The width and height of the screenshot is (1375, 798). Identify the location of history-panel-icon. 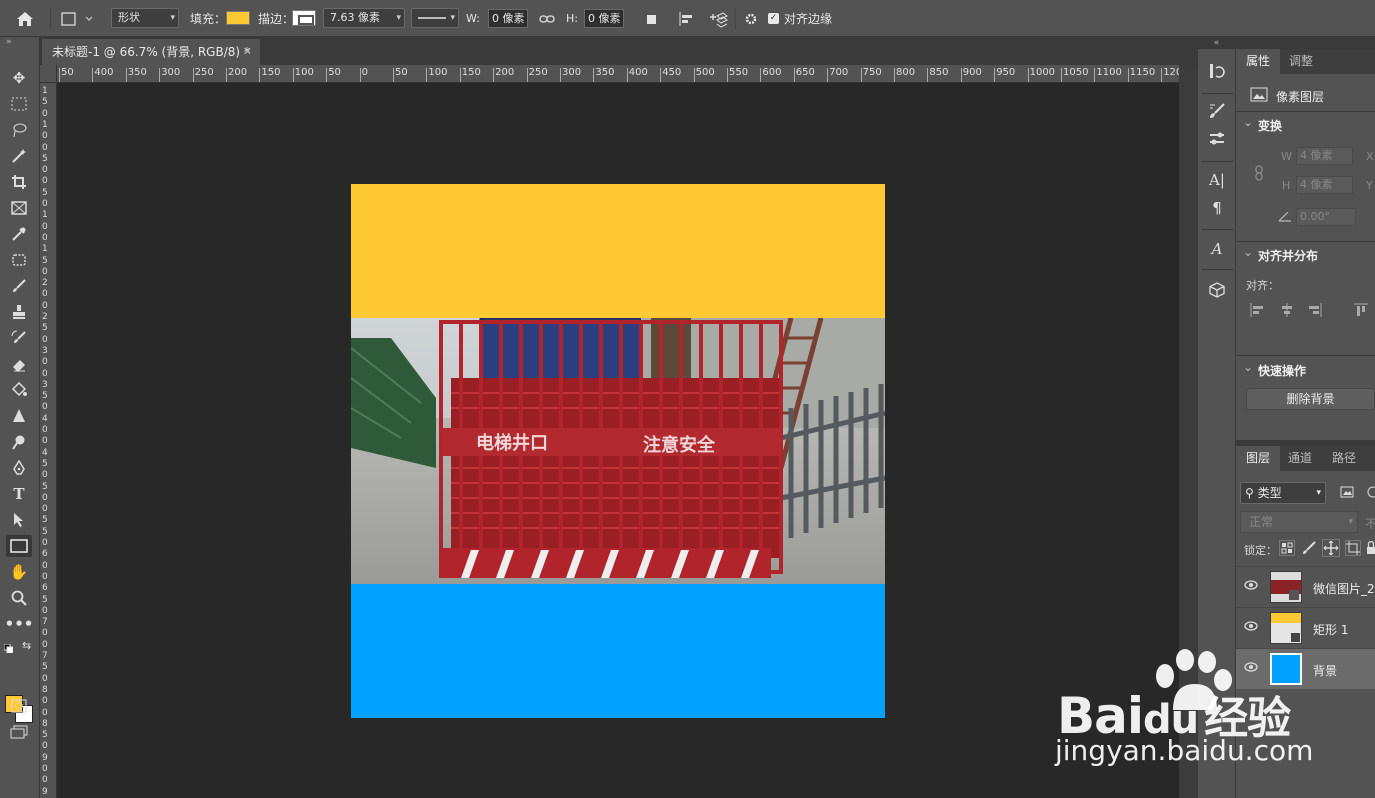
(1217, 71).